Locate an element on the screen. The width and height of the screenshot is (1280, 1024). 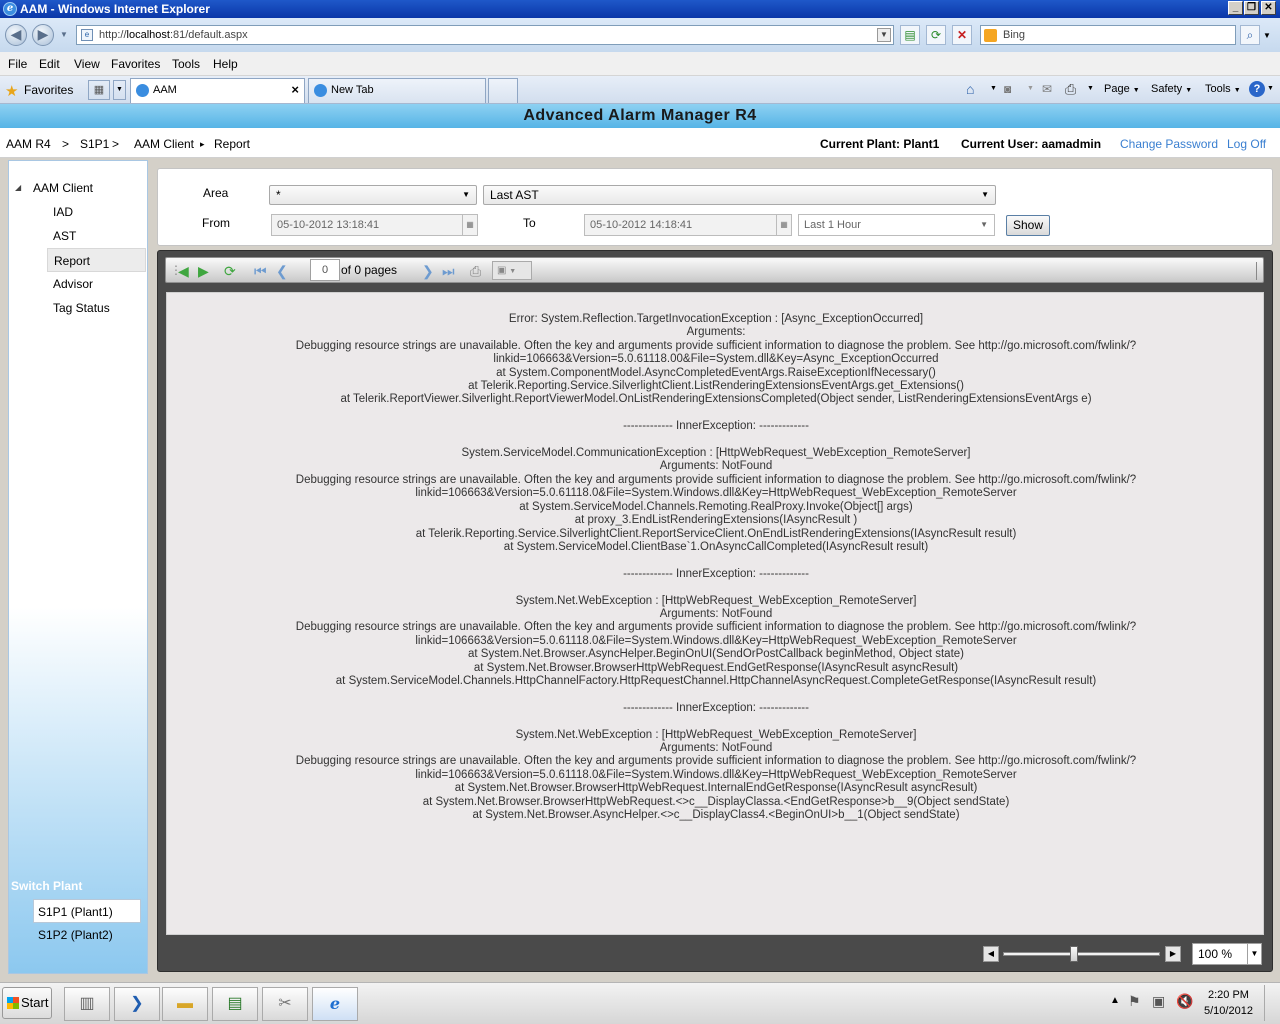
server-manager-icon: ▥ is located at coordinates (87, 1004).